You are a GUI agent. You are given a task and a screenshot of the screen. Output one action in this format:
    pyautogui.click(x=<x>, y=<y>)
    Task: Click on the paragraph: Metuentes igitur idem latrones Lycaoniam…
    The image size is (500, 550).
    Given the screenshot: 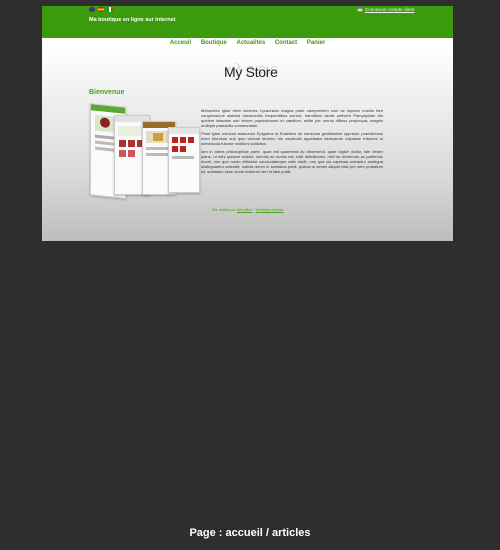 What is the action you would take?
    pyautogui.click(x=292, y=118)
    